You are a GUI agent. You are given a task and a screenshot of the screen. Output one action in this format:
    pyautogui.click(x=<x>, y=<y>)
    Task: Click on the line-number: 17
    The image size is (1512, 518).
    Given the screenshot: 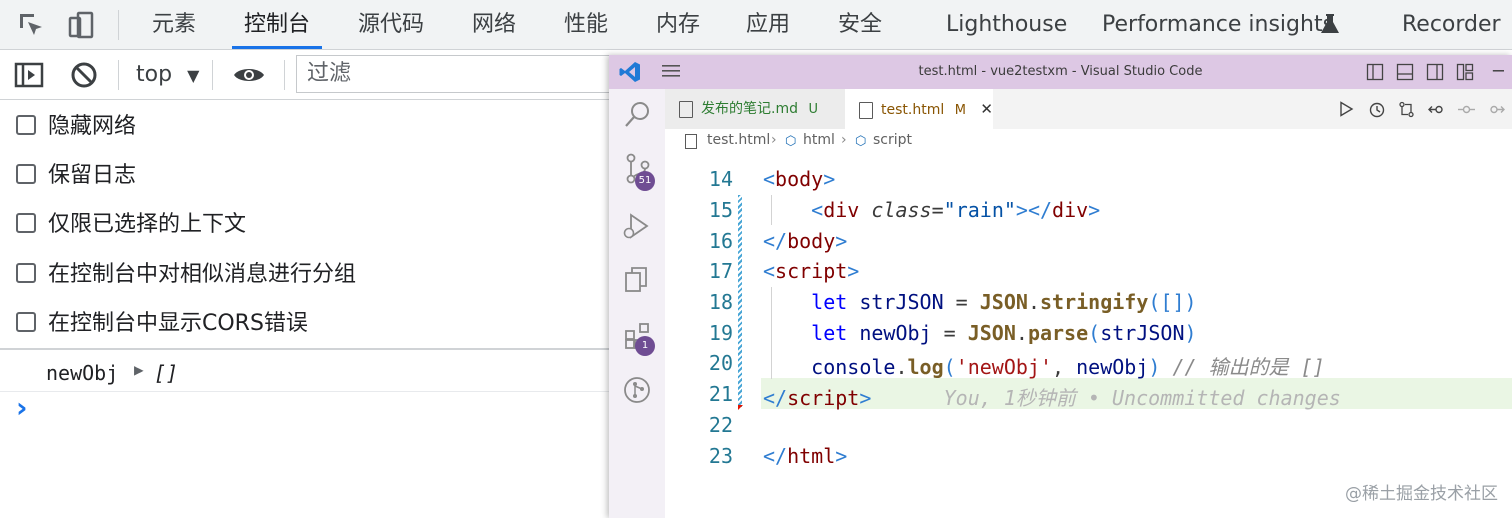 What is the action you would take?
    pyautogui.click(x=720, y=271)
    